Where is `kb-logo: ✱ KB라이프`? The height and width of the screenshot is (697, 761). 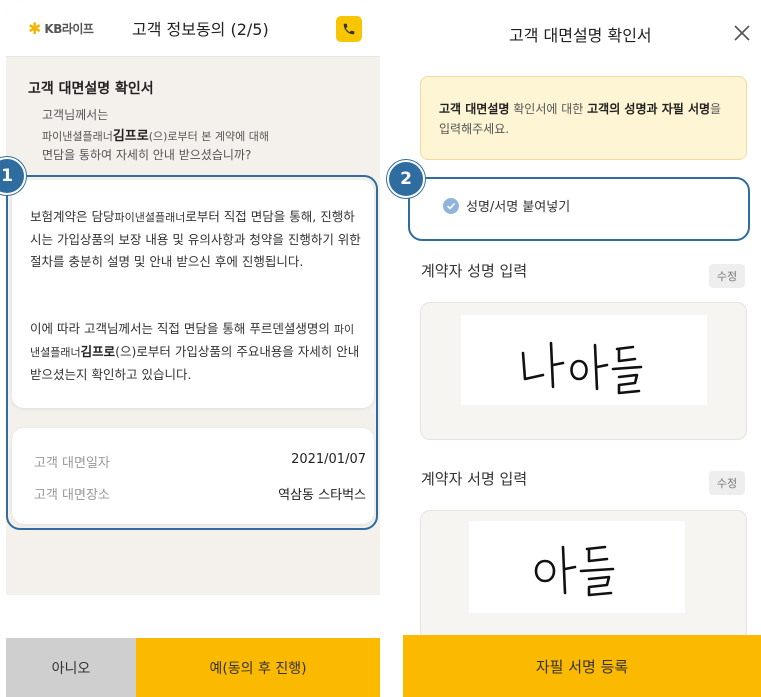
kb-logo: ✱ KB라이프 is located at coordinates (61, 28).